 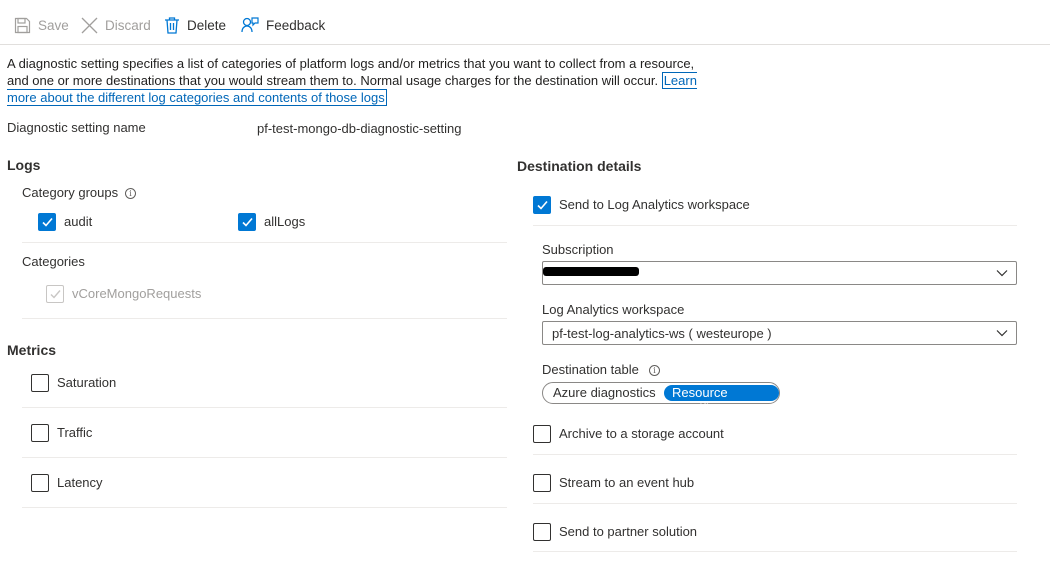 What do you see at coordinates (542, 434) in the screenshot?
I see `archive-checkbox` at bounding box center [542, 434].